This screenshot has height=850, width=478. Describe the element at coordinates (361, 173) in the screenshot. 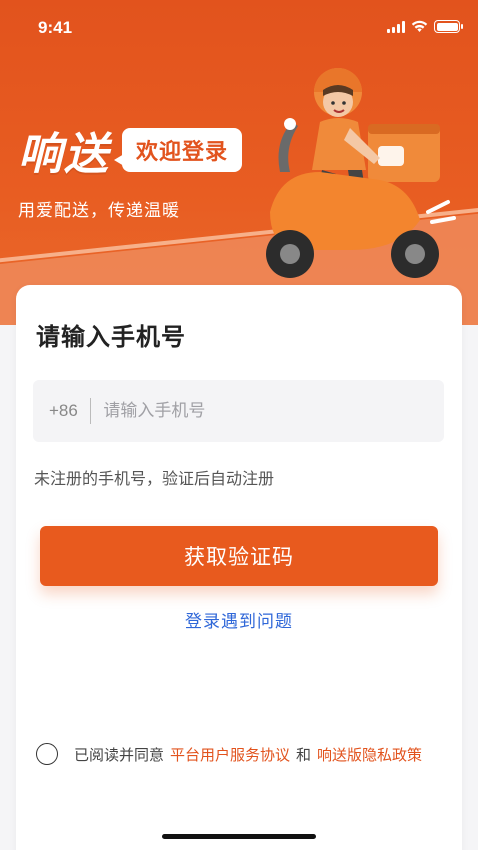

I see `delivery-rider-illustration` at that location.